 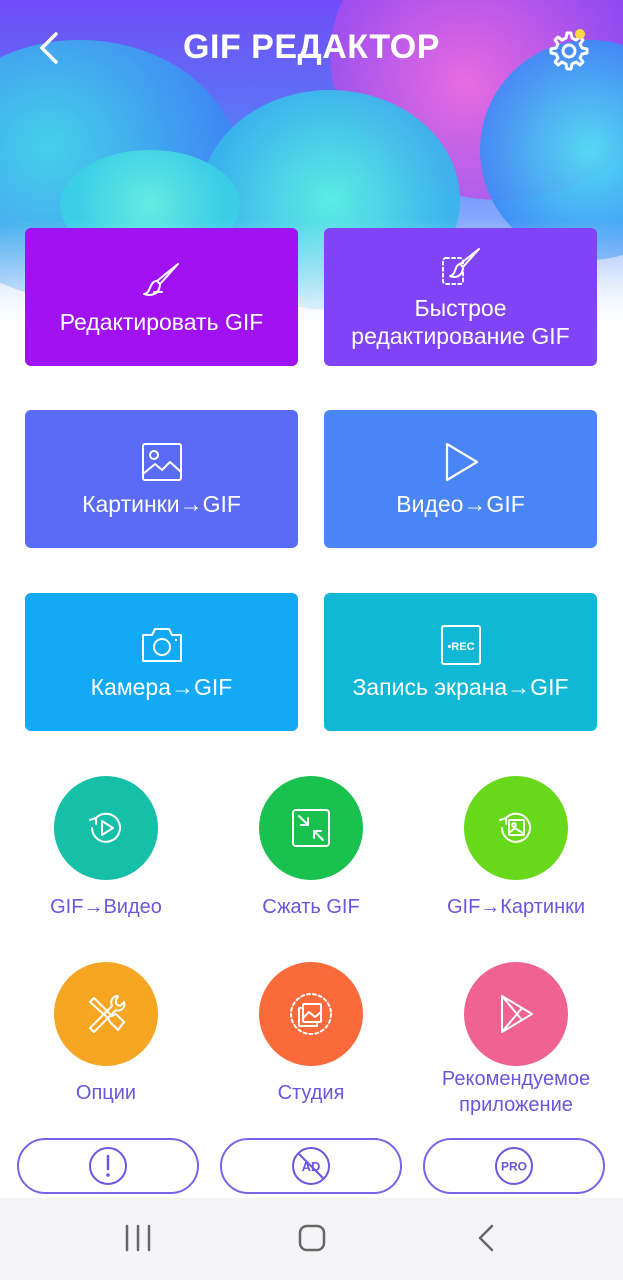 I want to click on video-to-gif-tile: Видео→GIF, so click(x=460, y=479).